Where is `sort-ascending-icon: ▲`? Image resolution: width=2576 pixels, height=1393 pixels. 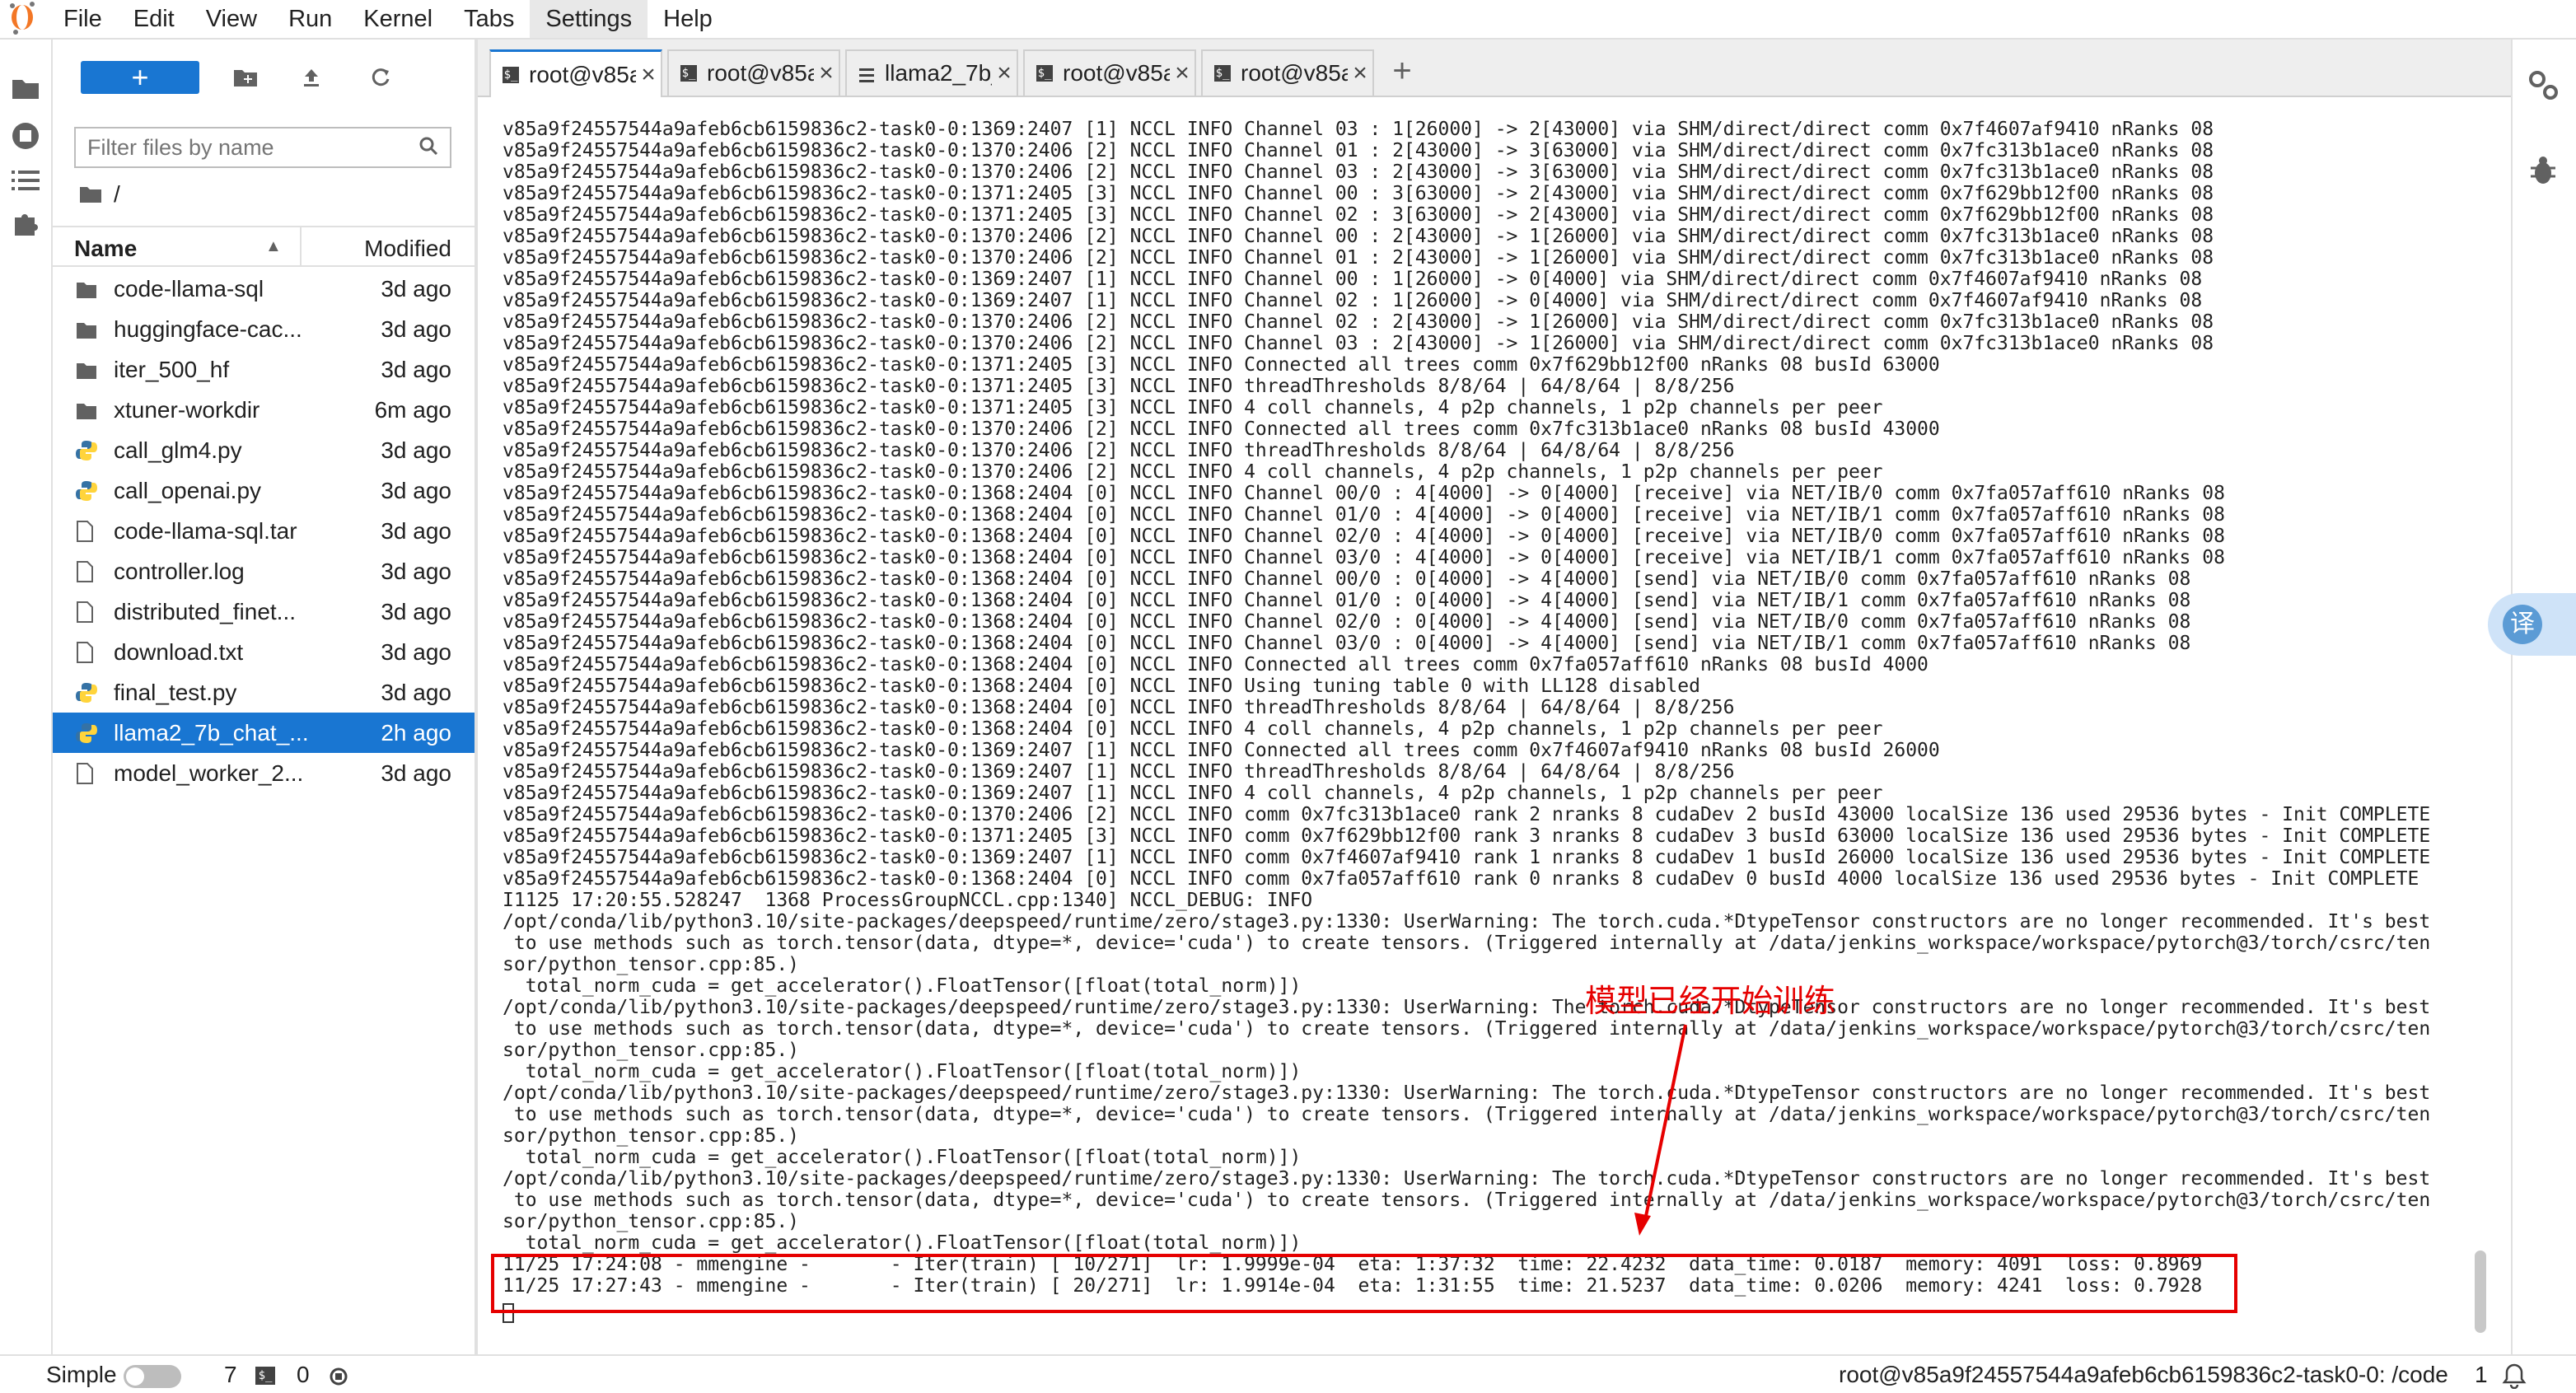 sort-ascending-icon: ▲ is located at coordinates (273, 246).